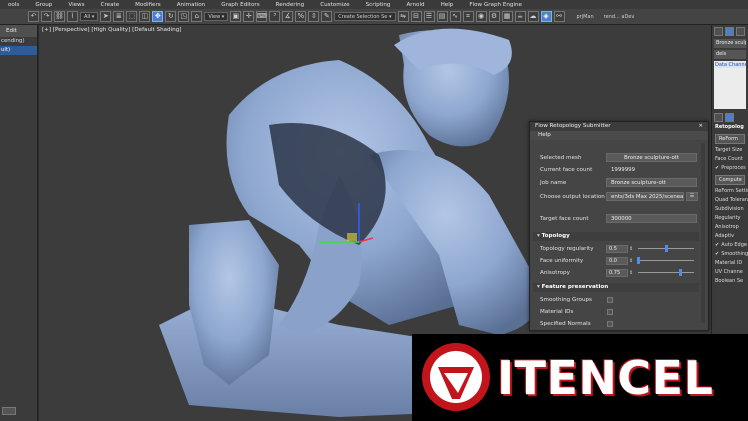 This screenshot has width=748, height=421. I want to click on selection-filter-dropdown: All ▾, so click(89, 16).